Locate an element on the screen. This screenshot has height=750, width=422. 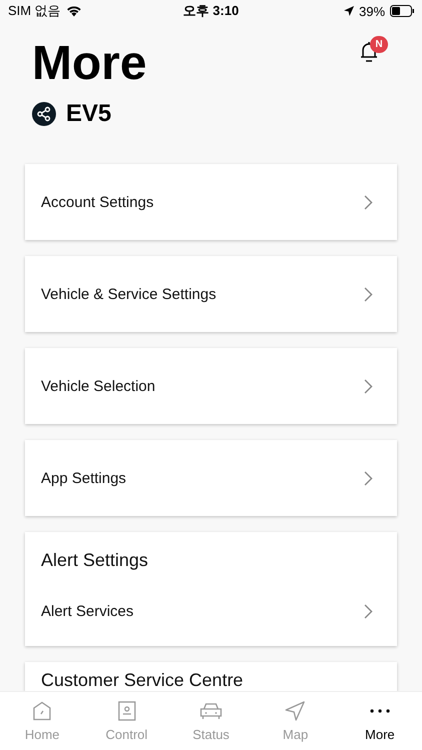
page-title: More is located at coordinates (89, 64).